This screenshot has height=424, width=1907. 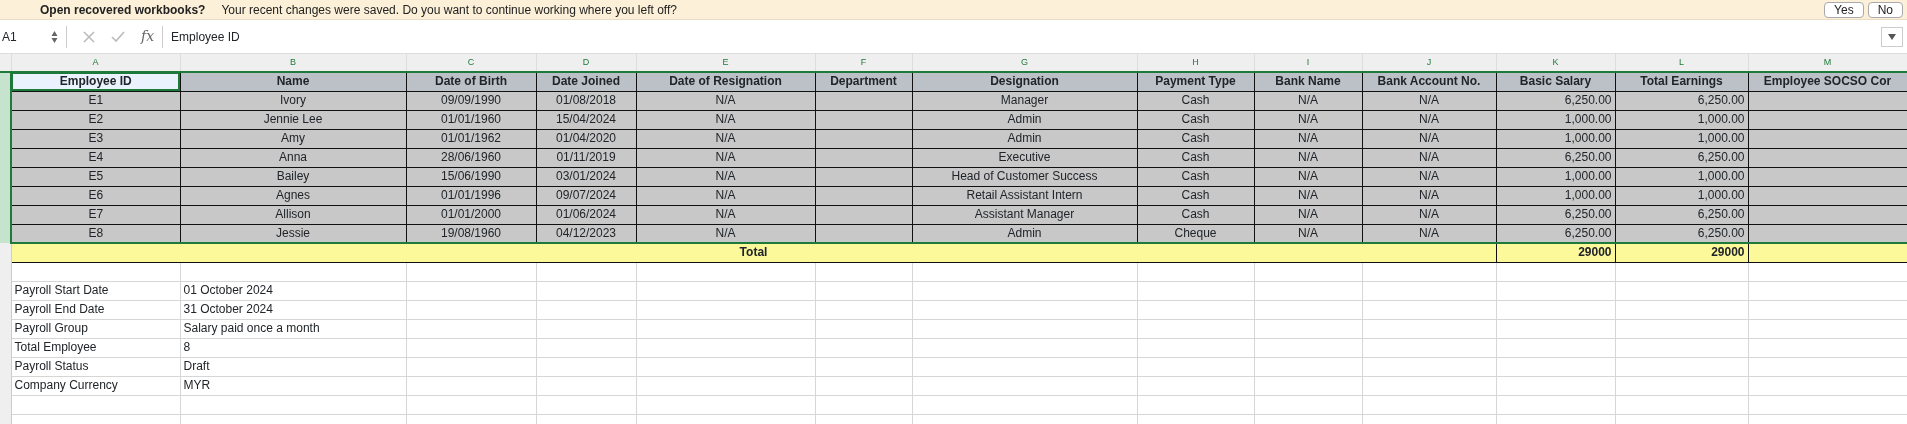 What do you see at coordinates (1308, 63) in the screenshot?
I see `column-header: I` at bounding box center [1308, 63].